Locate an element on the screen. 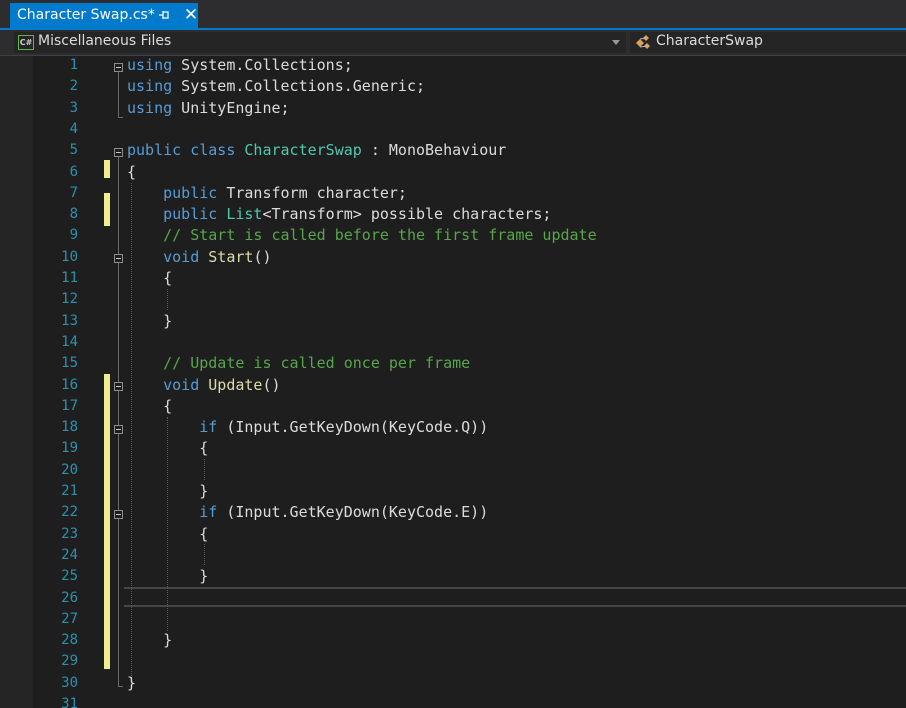  code-line: using System.Collections.Generic; is located at coordinates (276, 86).